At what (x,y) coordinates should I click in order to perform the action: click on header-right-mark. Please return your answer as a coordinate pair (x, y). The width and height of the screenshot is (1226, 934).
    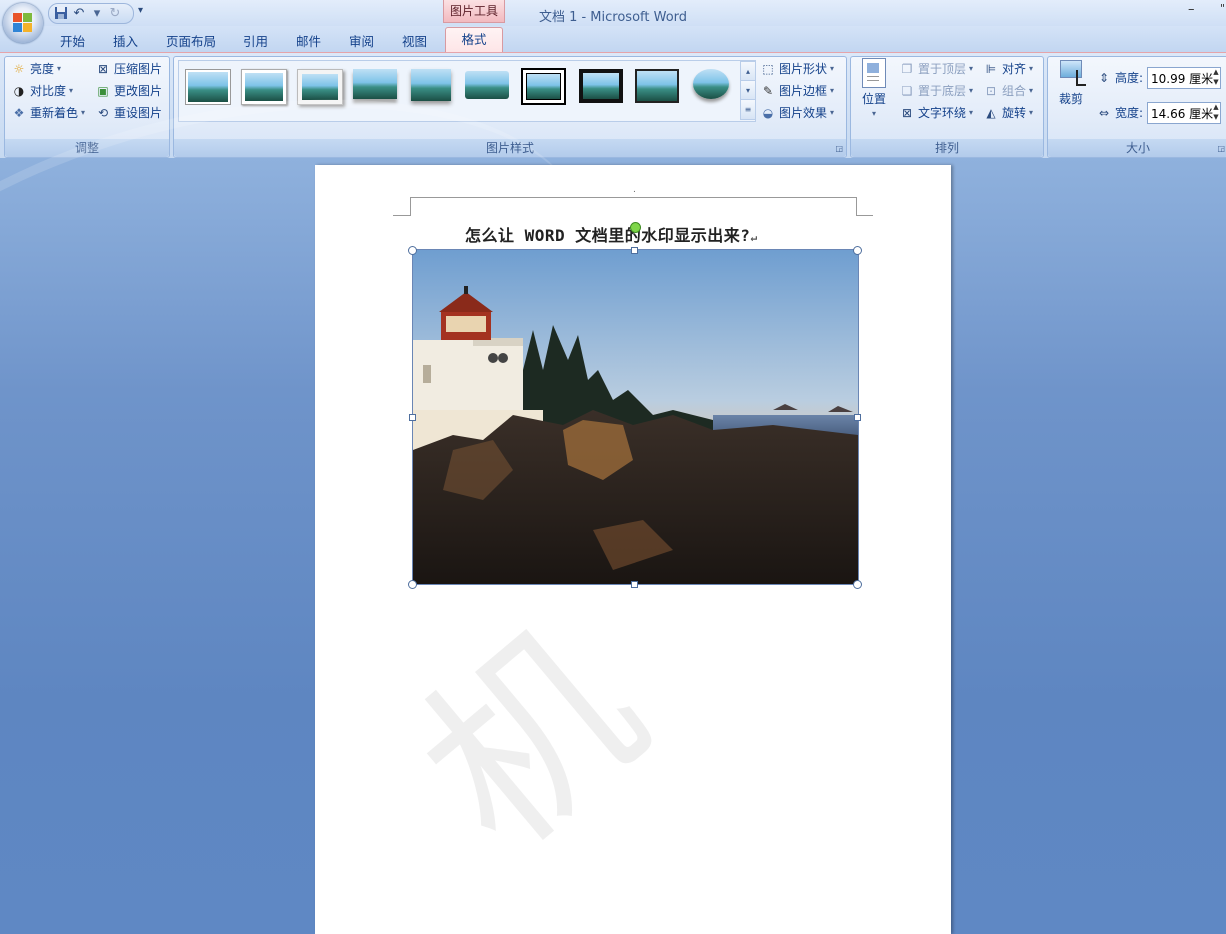
    Looking at the image, I should click on (856, 206).